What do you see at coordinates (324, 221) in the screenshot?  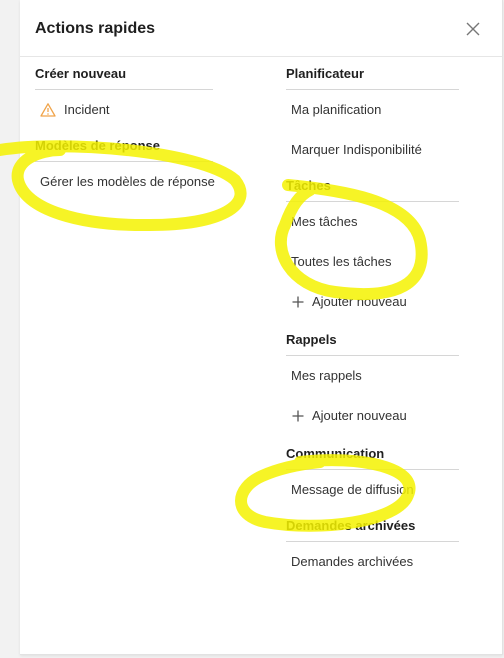 I see `my-tasks-label: Mes tâches` at bounding box center [324, 221].